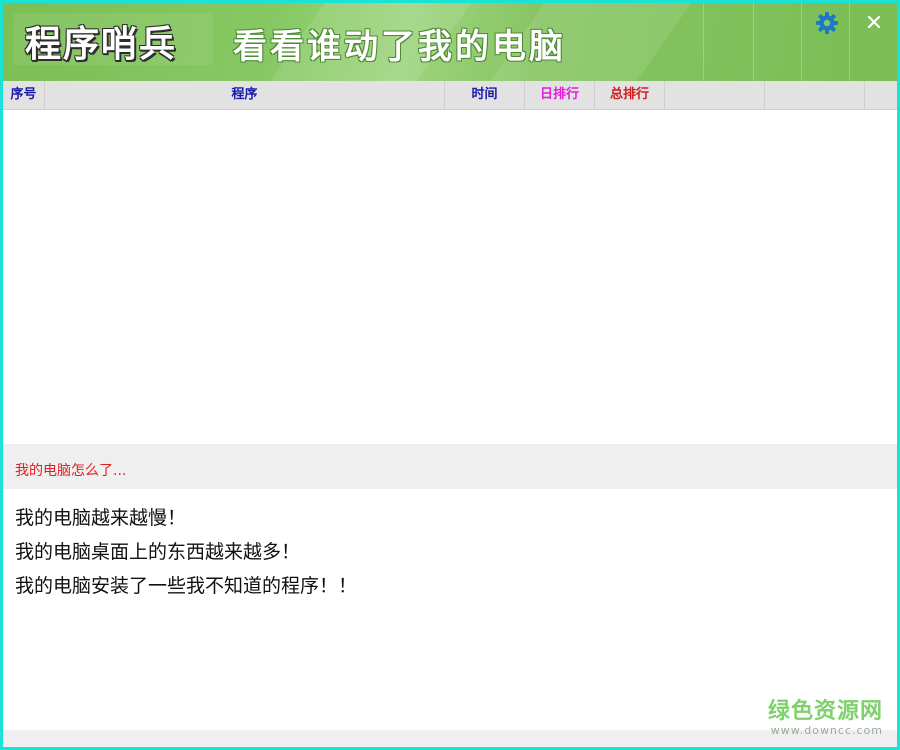 This screenshot has width=900, height=750. What do you see at coordinates (101, 518) in the screenshot?
I see `message-item: 我的电脑越来越慢！` at bounding box center [101, 518].